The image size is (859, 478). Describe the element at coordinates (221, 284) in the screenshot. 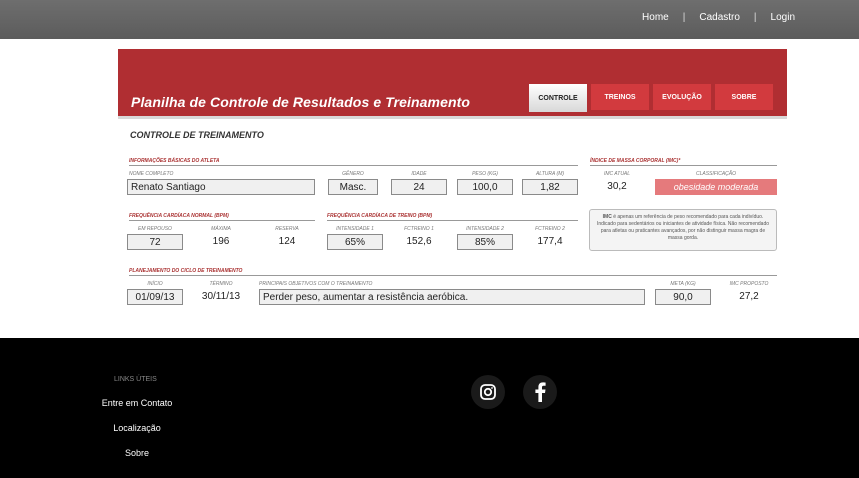

I see `end-label: TÉRMINO` at that location.